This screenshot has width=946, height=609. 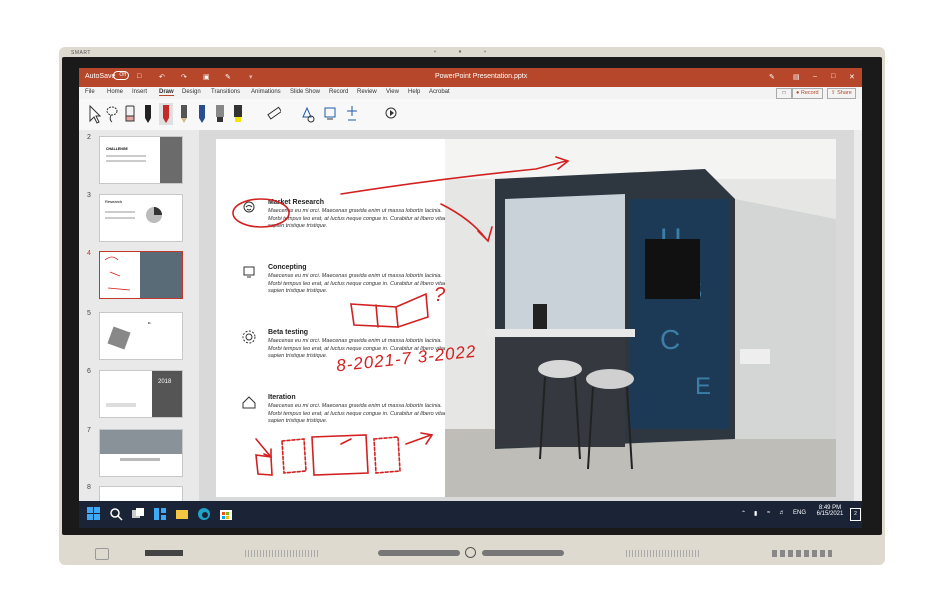 What do you see at coordinates (89, 253) in the screenshot?
I see `thumb-number: 4` at bounding box center [89, 253].